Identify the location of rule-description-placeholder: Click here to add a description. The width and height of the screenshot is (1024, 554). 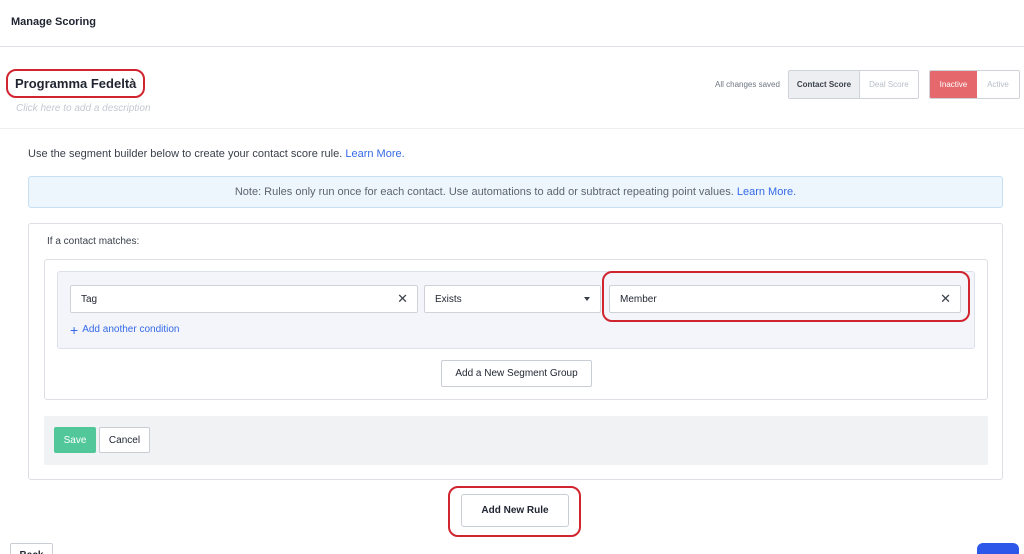
(83, 108).